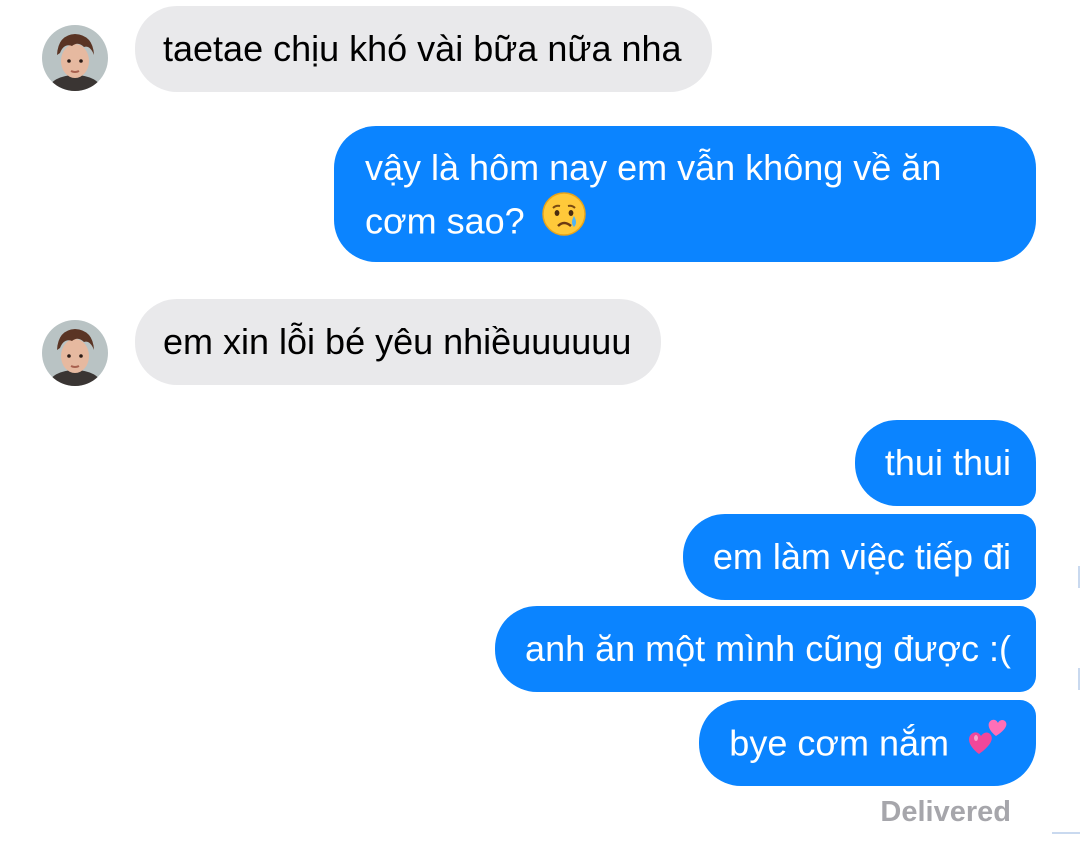 The height and width of the screenshot is (851, 1080). I want to click on scroll-edge-marker, so click(1066, 833).